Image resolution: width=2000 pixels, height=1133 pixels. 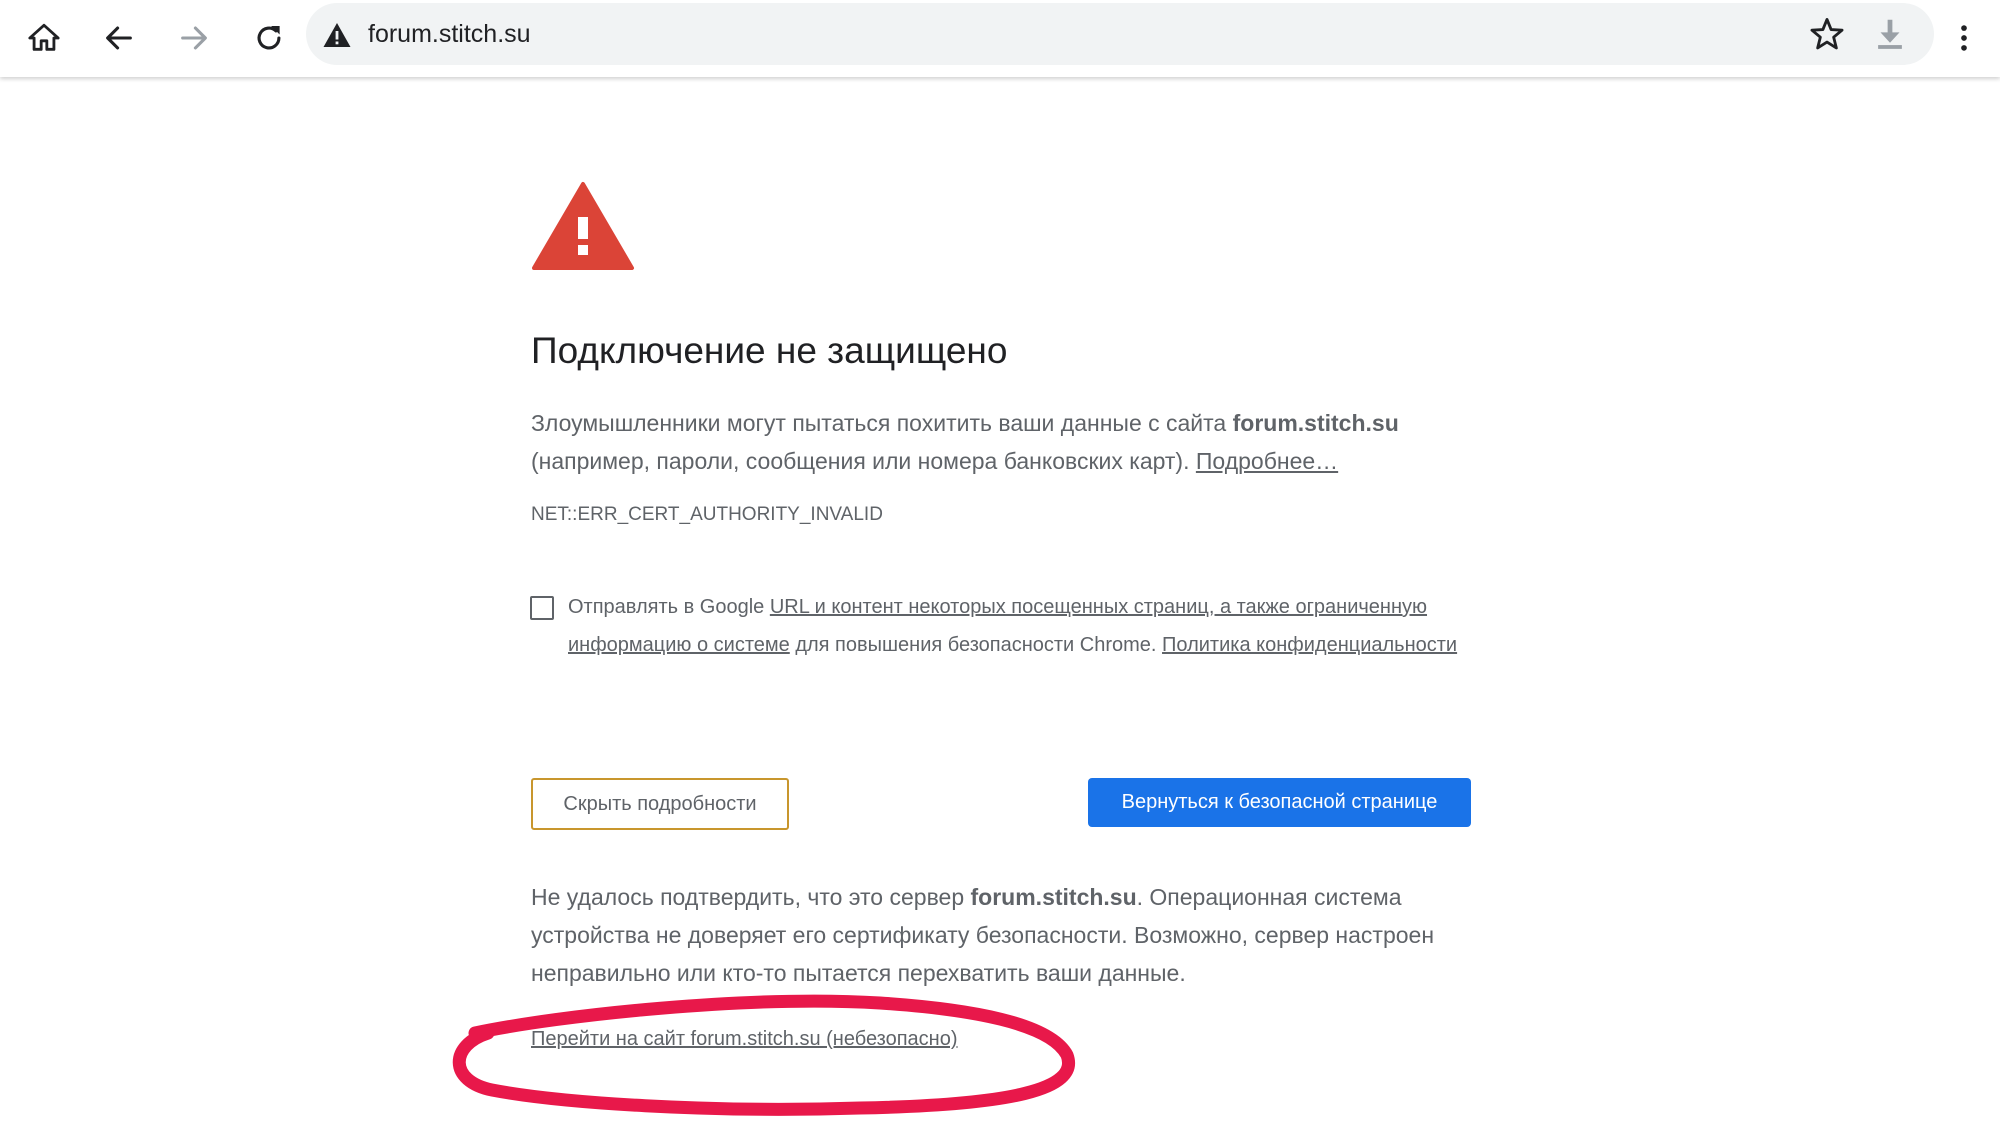 What do you see at coordinates (1120, 34) in the screenshot?
I see `address-bar: forum.stitch.su` at bounding box center [1120, 34].